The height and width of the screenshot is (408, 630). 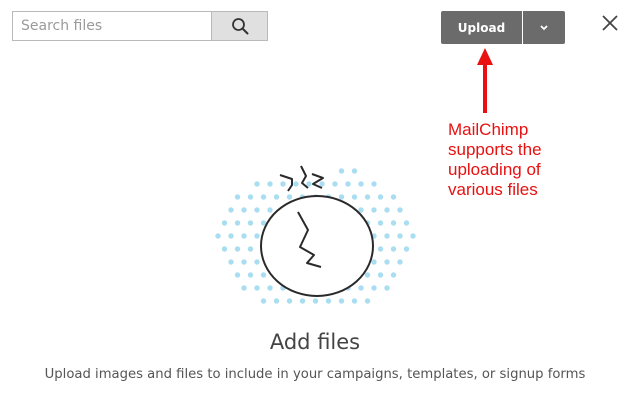 I want to click on search-button, so click(x=239, y=26).